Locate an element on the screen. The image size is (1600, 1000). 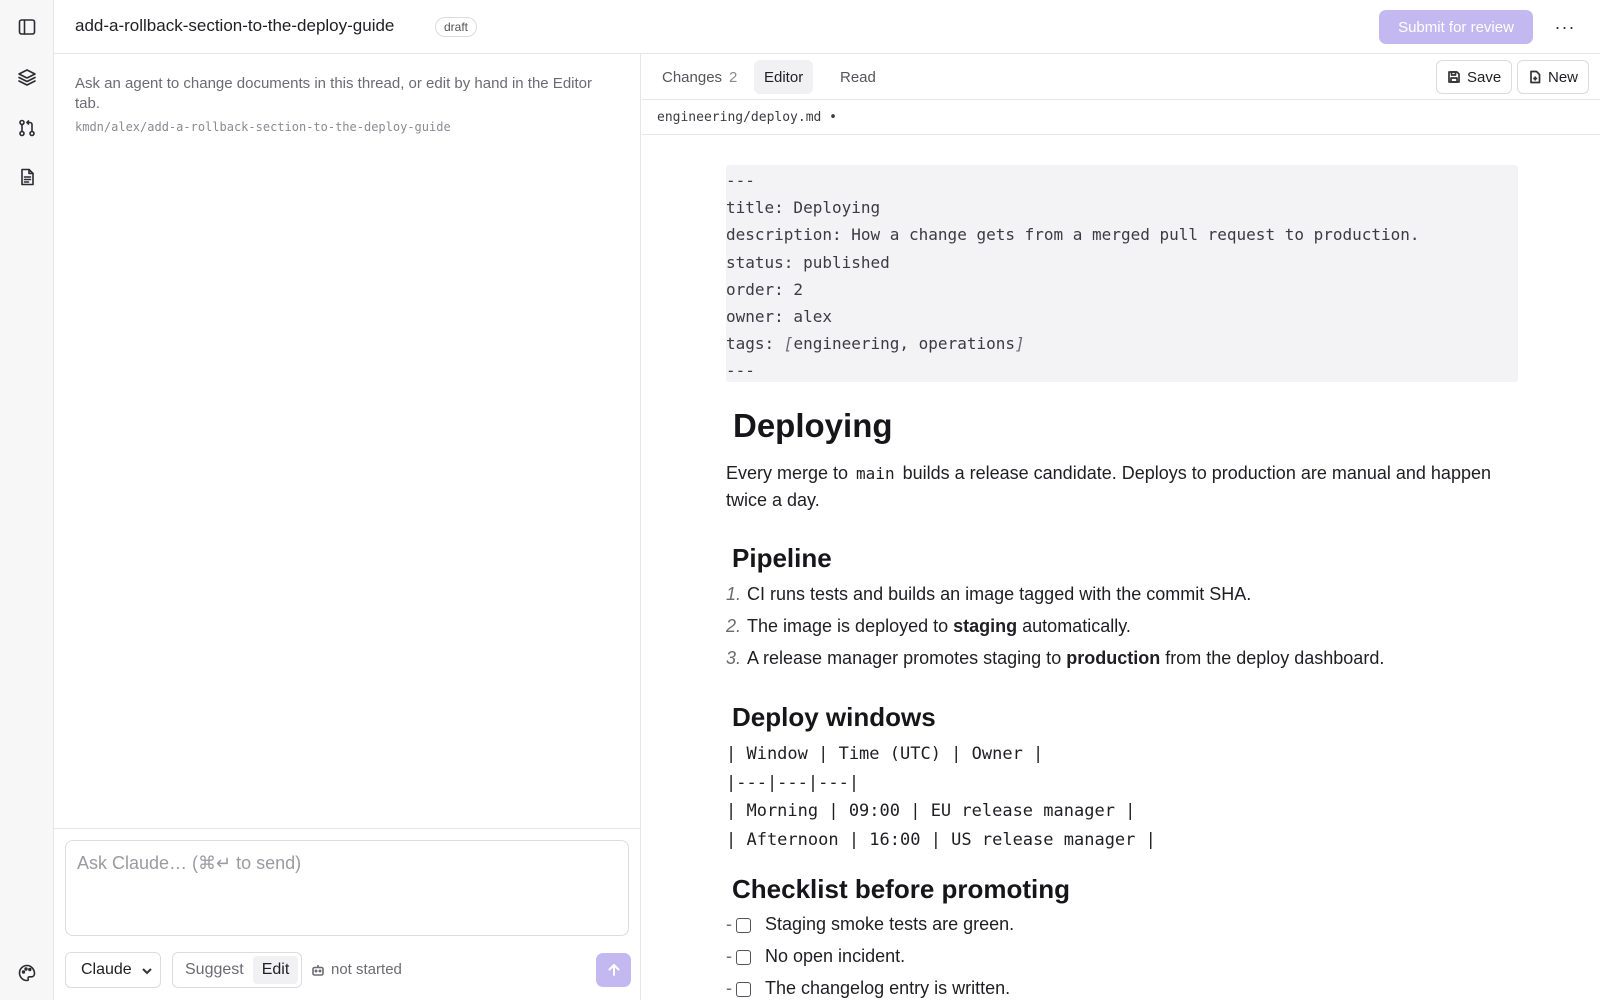
arrow-up-icon is located at coordinates (613, 970).